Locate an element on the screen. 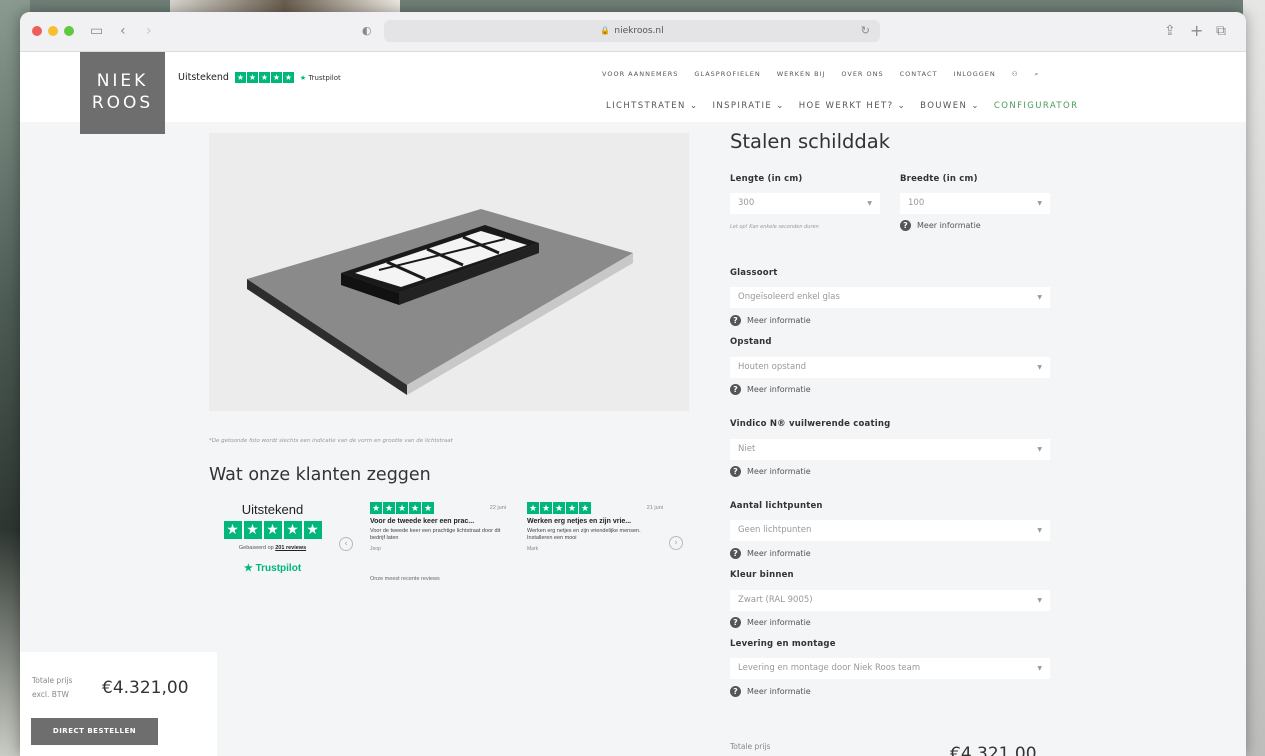 The width and height of the screenshot is (1265, 756). length-select: 300 ▼ is located at coordinates (805, 203).